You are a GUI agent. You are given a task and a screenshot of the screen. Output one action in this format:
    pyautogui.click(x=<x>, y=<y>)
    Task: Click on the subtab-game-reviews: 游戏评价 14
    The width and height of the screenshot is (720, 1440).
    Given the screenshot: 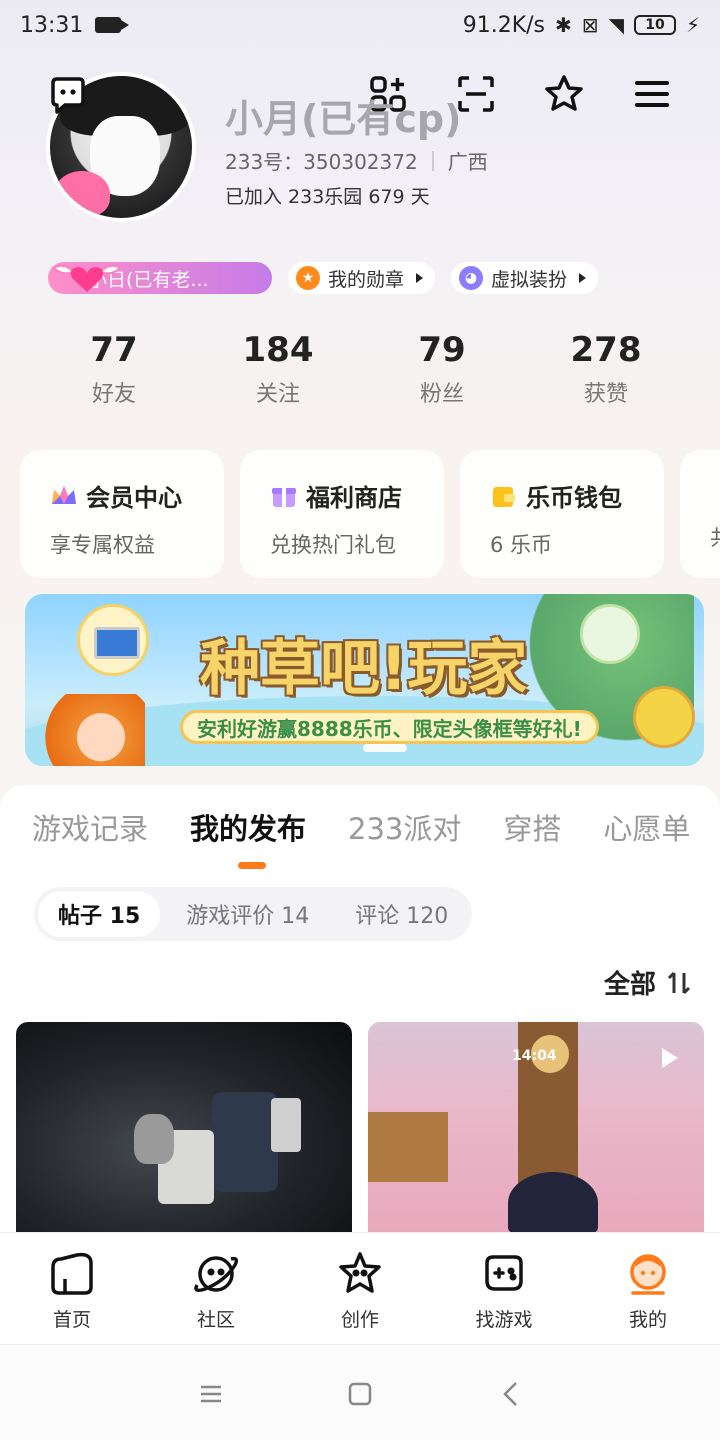 What is the action you would take?
    pyautogui.click(x=247, y=914)
    